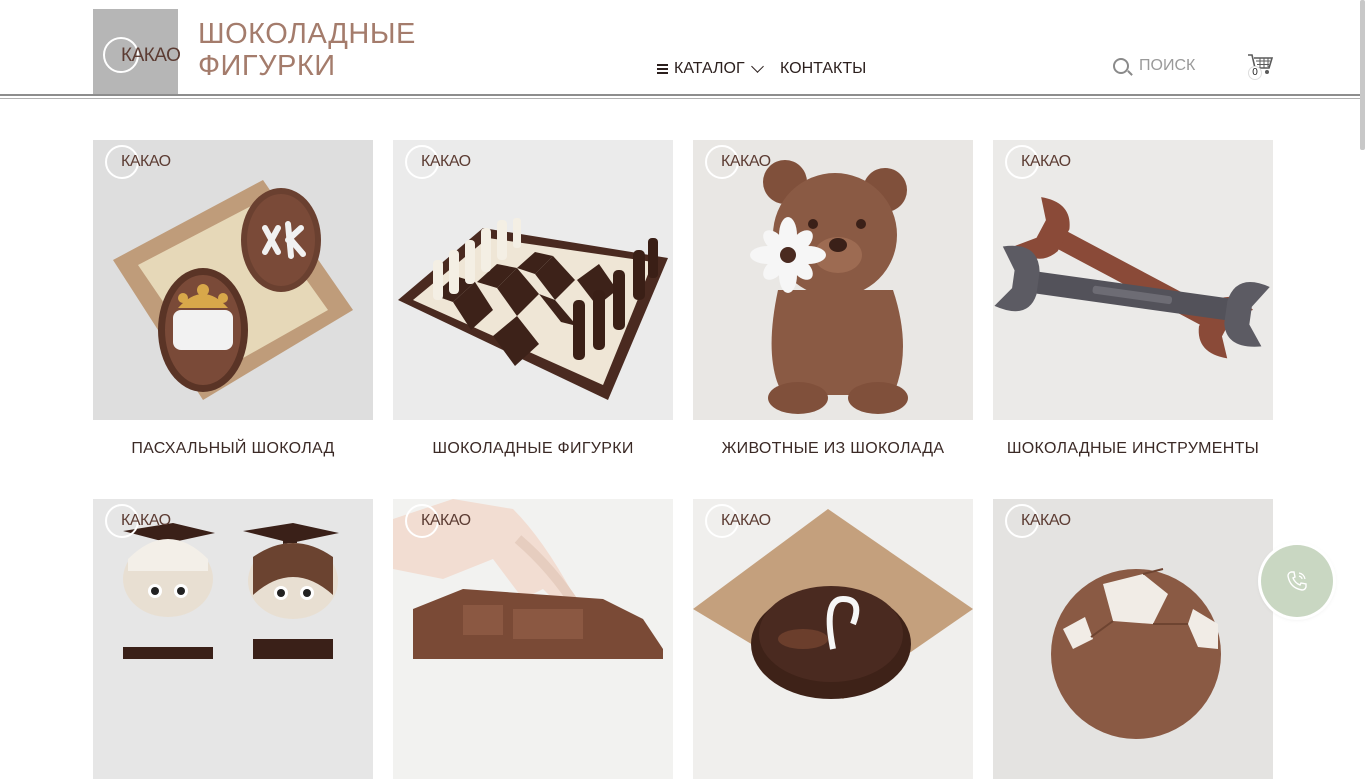 The image size is (1365, 779). I want to click on header-divider-thin, so click(682, 98).